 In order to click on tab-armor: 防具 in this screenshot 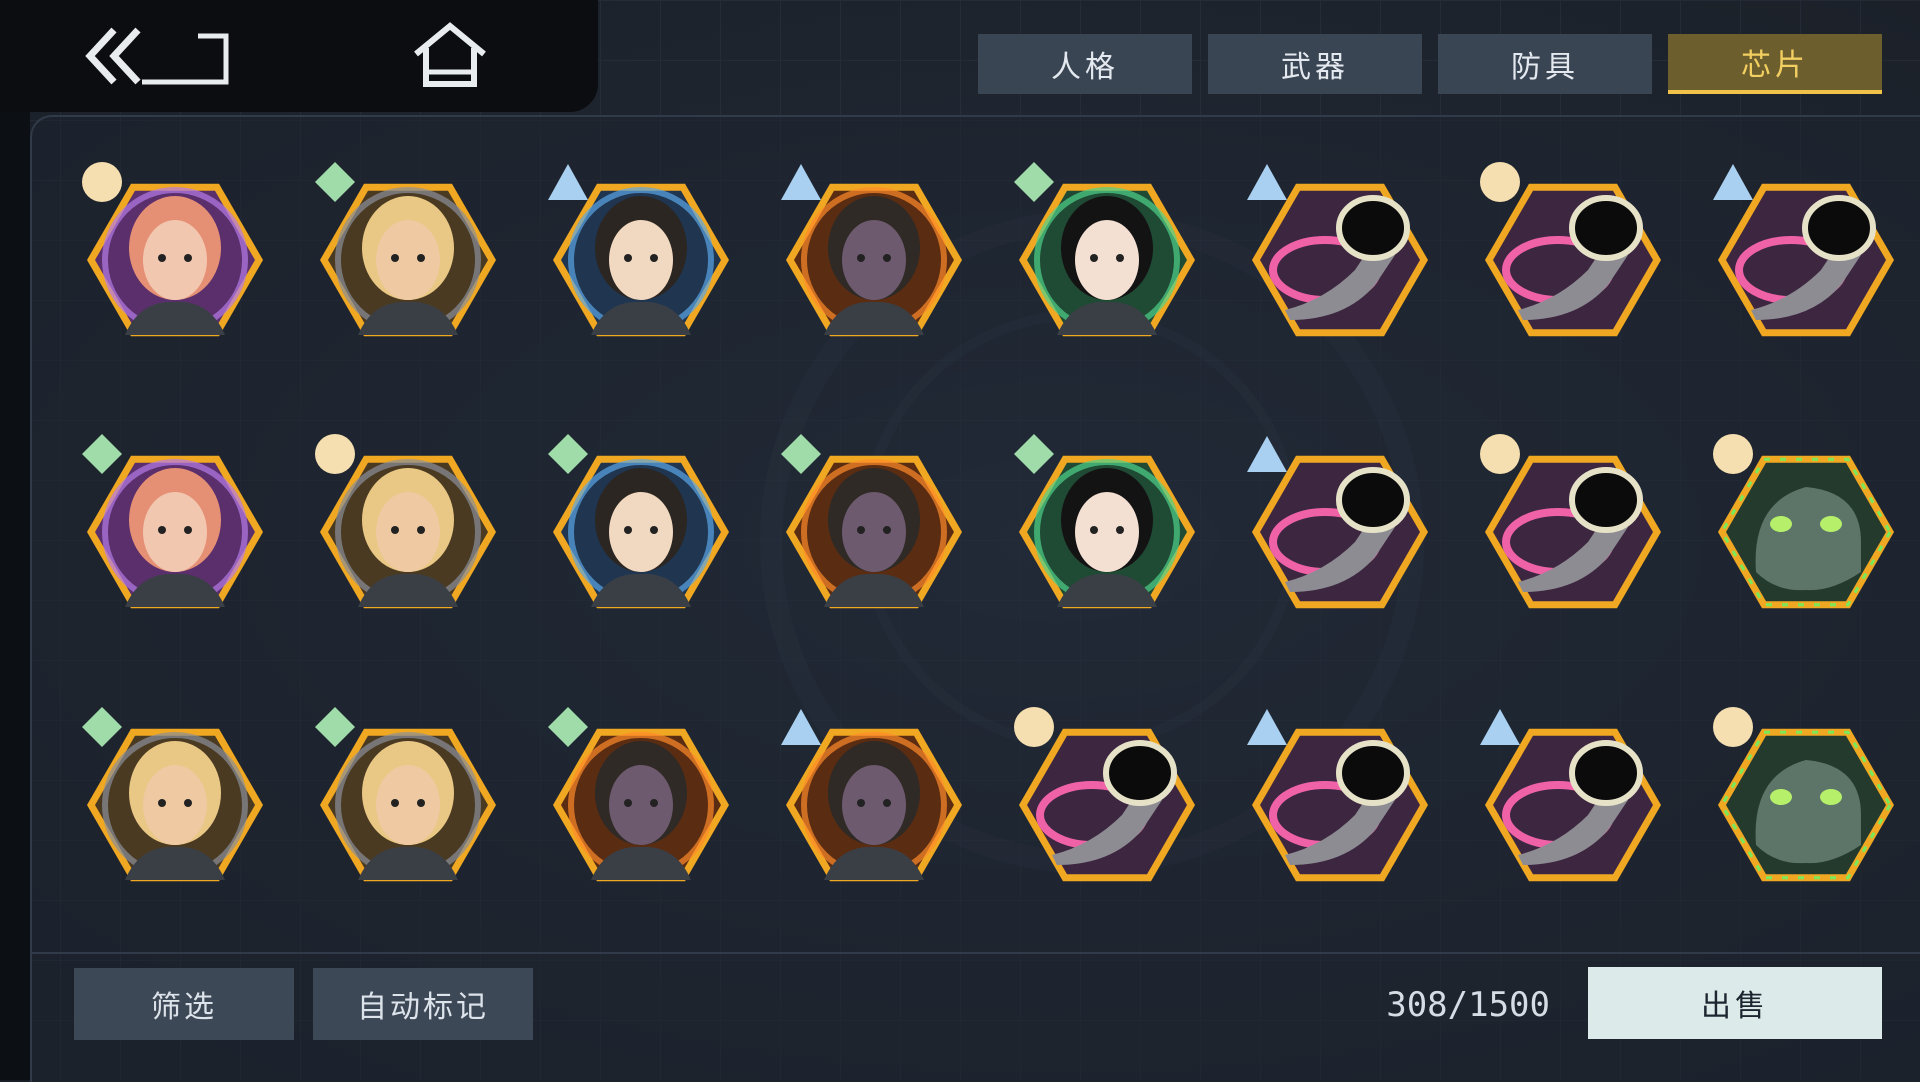, I will do `click(1545, 64)`.